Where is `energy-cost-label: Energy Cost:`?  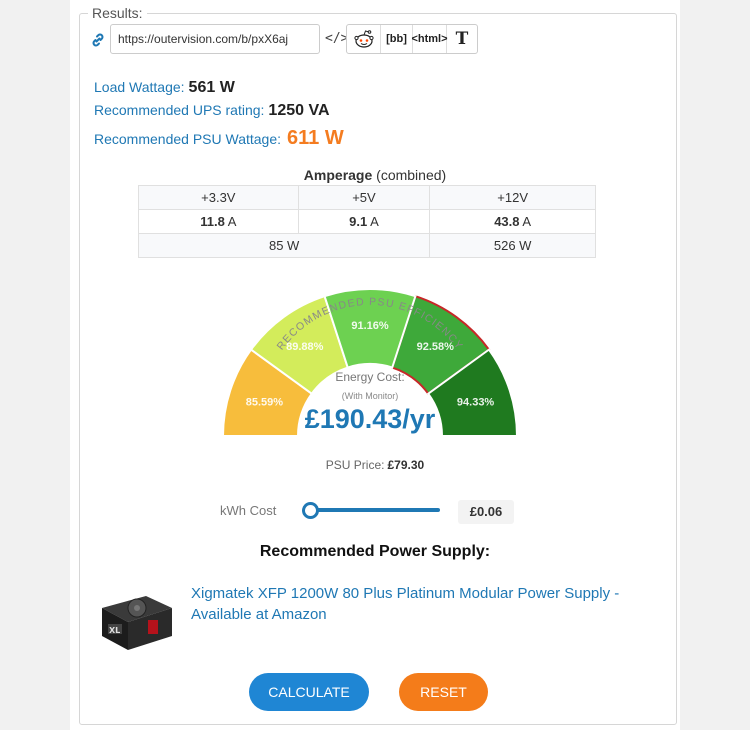 energy-cost-label: Energy Cost: is located at coordinates (370, 377).